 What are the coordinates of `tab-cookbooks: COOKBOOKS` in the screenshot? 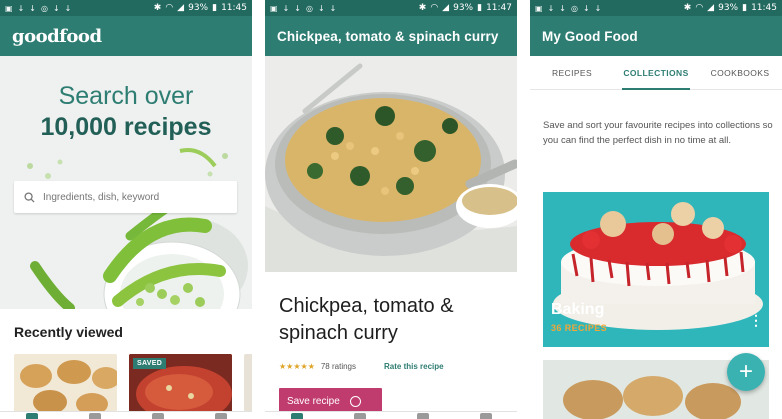 It's located at (740, 72).